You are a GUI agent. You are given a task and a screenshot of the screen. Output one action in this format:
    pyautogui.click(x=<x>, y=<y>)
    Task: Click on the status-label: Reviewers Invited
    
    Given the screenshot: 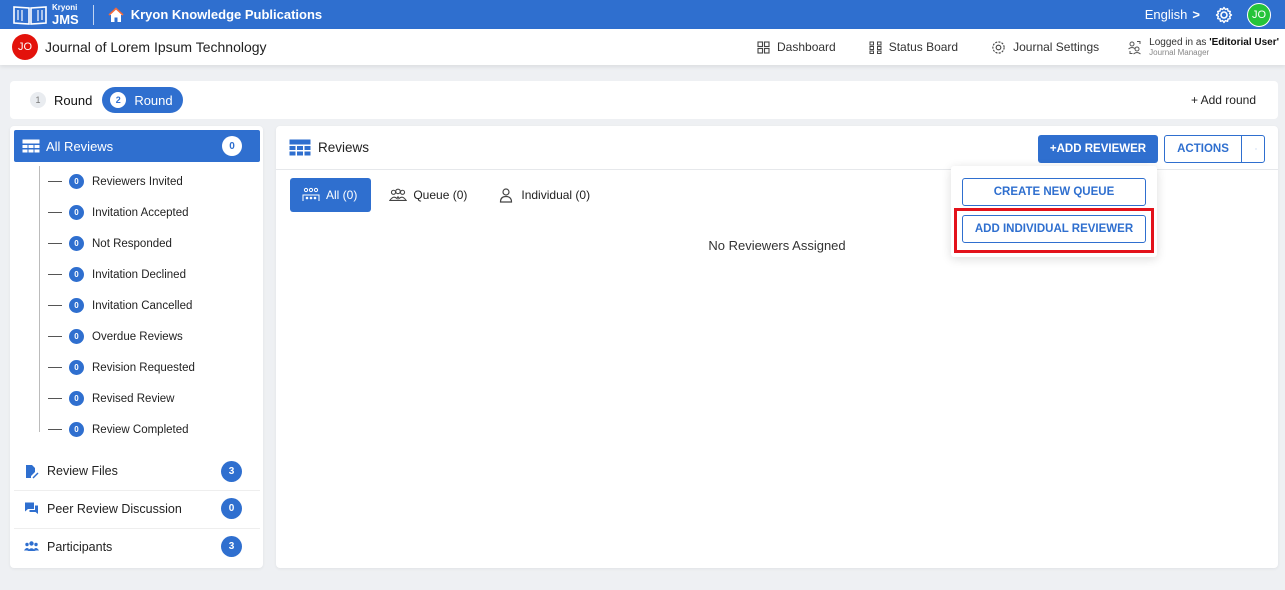 What is the action you would take?
    pyautogui.click(x=137, y=181)
    